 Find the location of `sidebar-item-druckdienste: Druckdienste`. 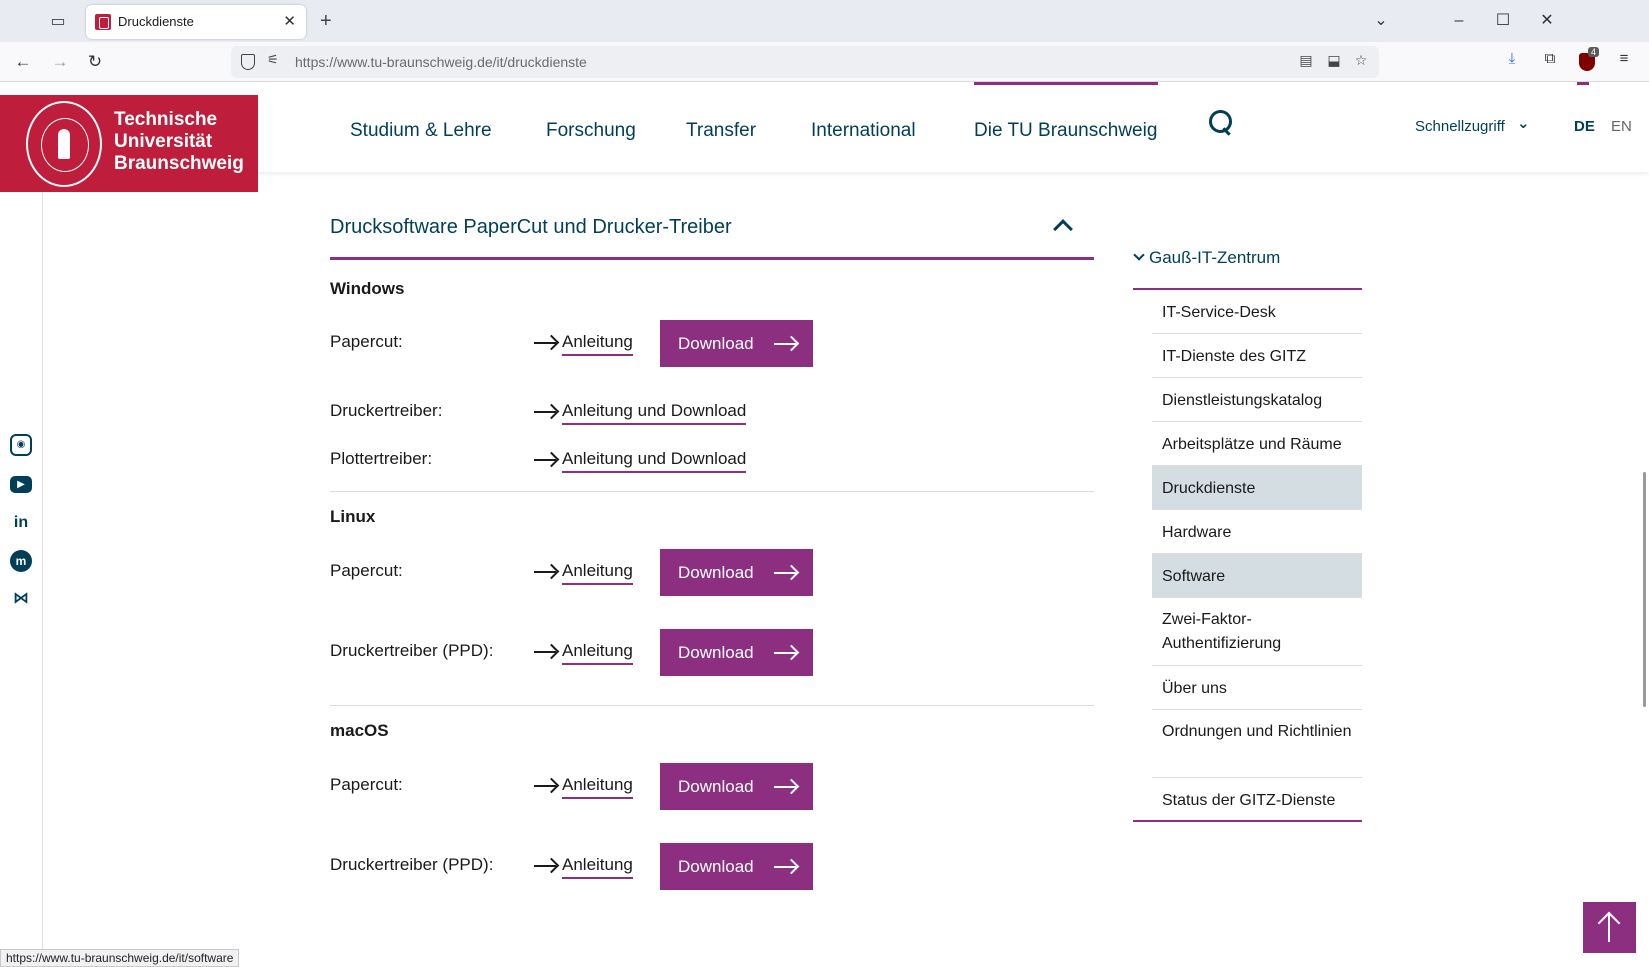

sidebar-item-druckdienste: Druckdienste is located at coordinates (1257, 488).